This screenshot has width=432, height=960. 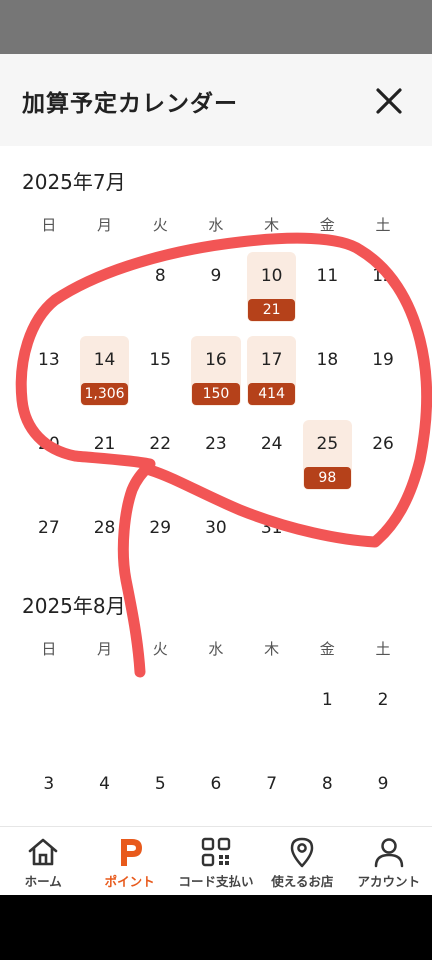 What do you see at coordinates (327, 444) in the screenshot?
I see `day-number: 25` at bounding box center [327, 444].